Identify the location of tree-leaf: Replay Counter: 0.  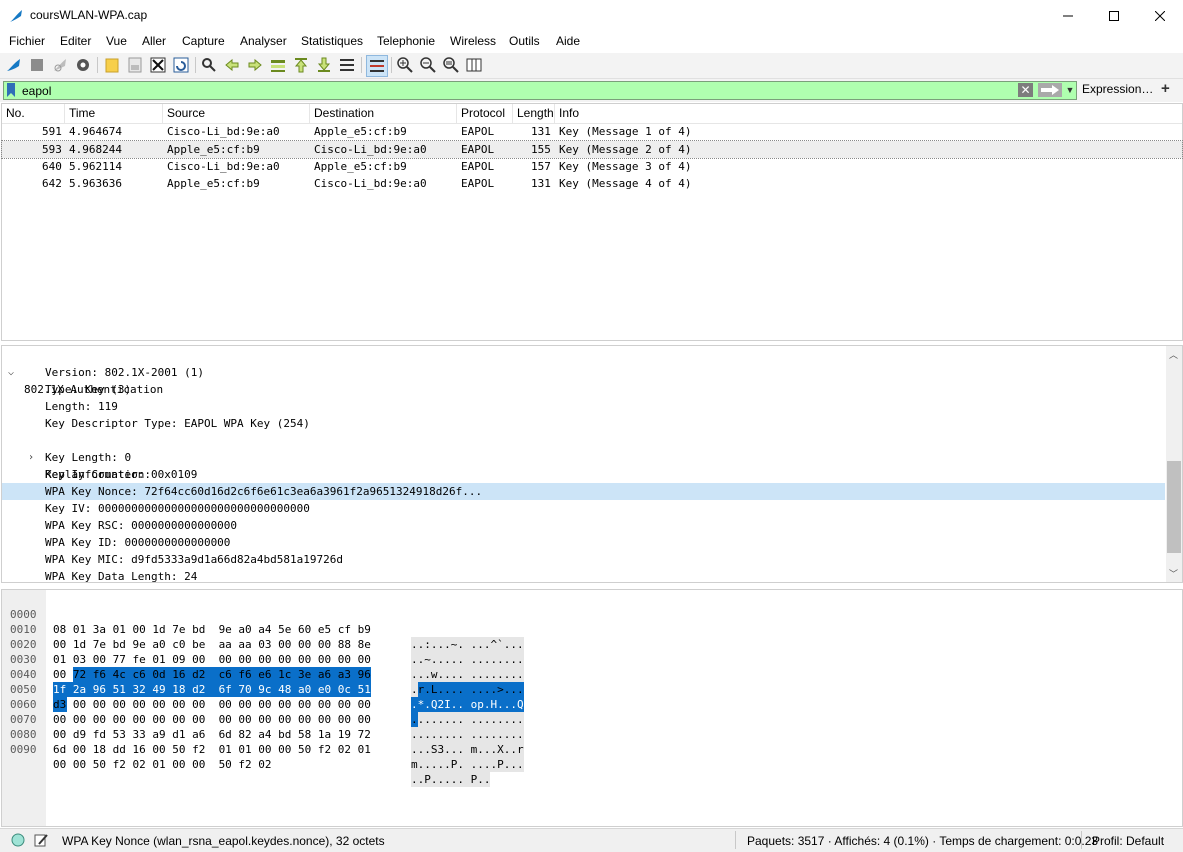
(583, 474).